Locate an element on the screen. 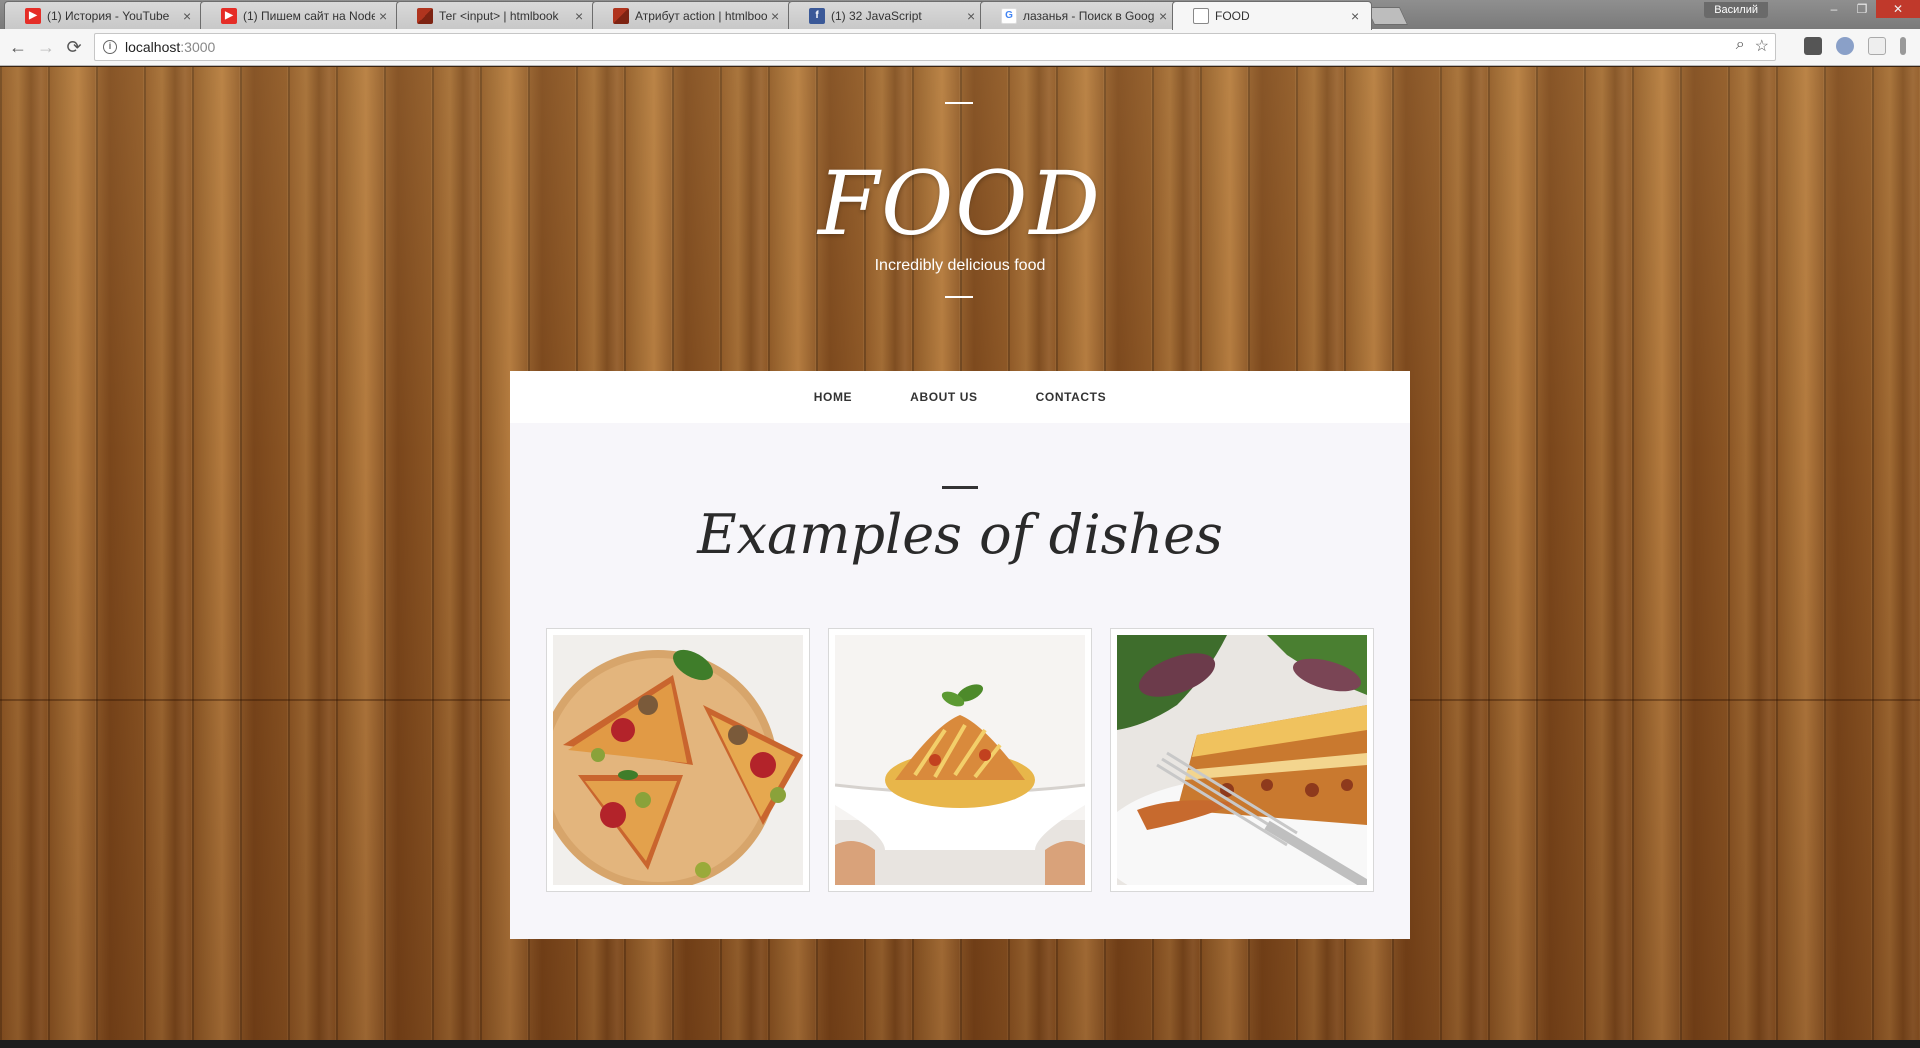  section-title: Examples of dishes is located at coordinates (960, 534).